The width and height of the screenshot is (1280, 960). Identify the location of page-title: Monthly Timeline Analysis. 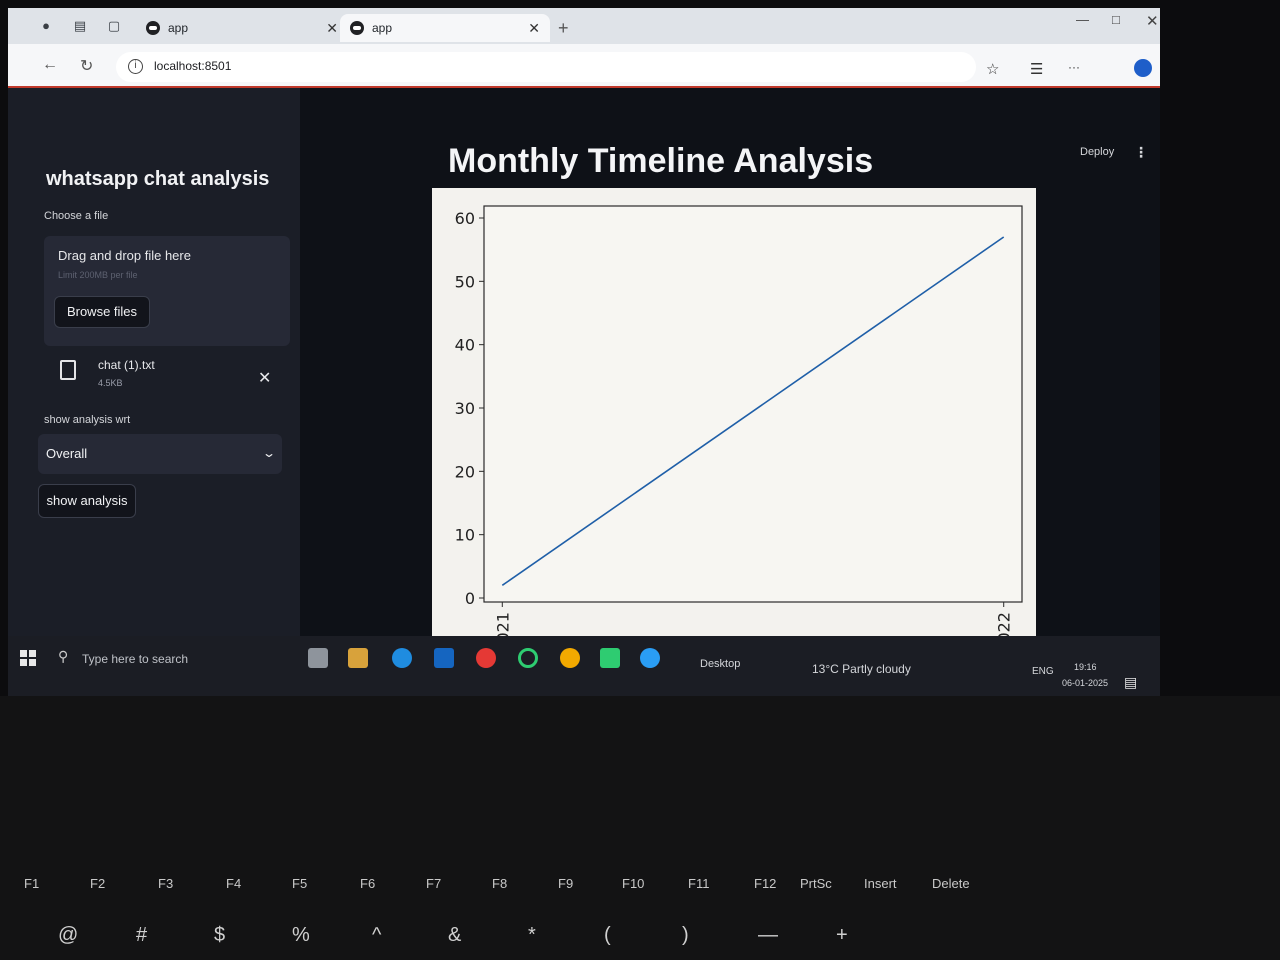
(661, 161).